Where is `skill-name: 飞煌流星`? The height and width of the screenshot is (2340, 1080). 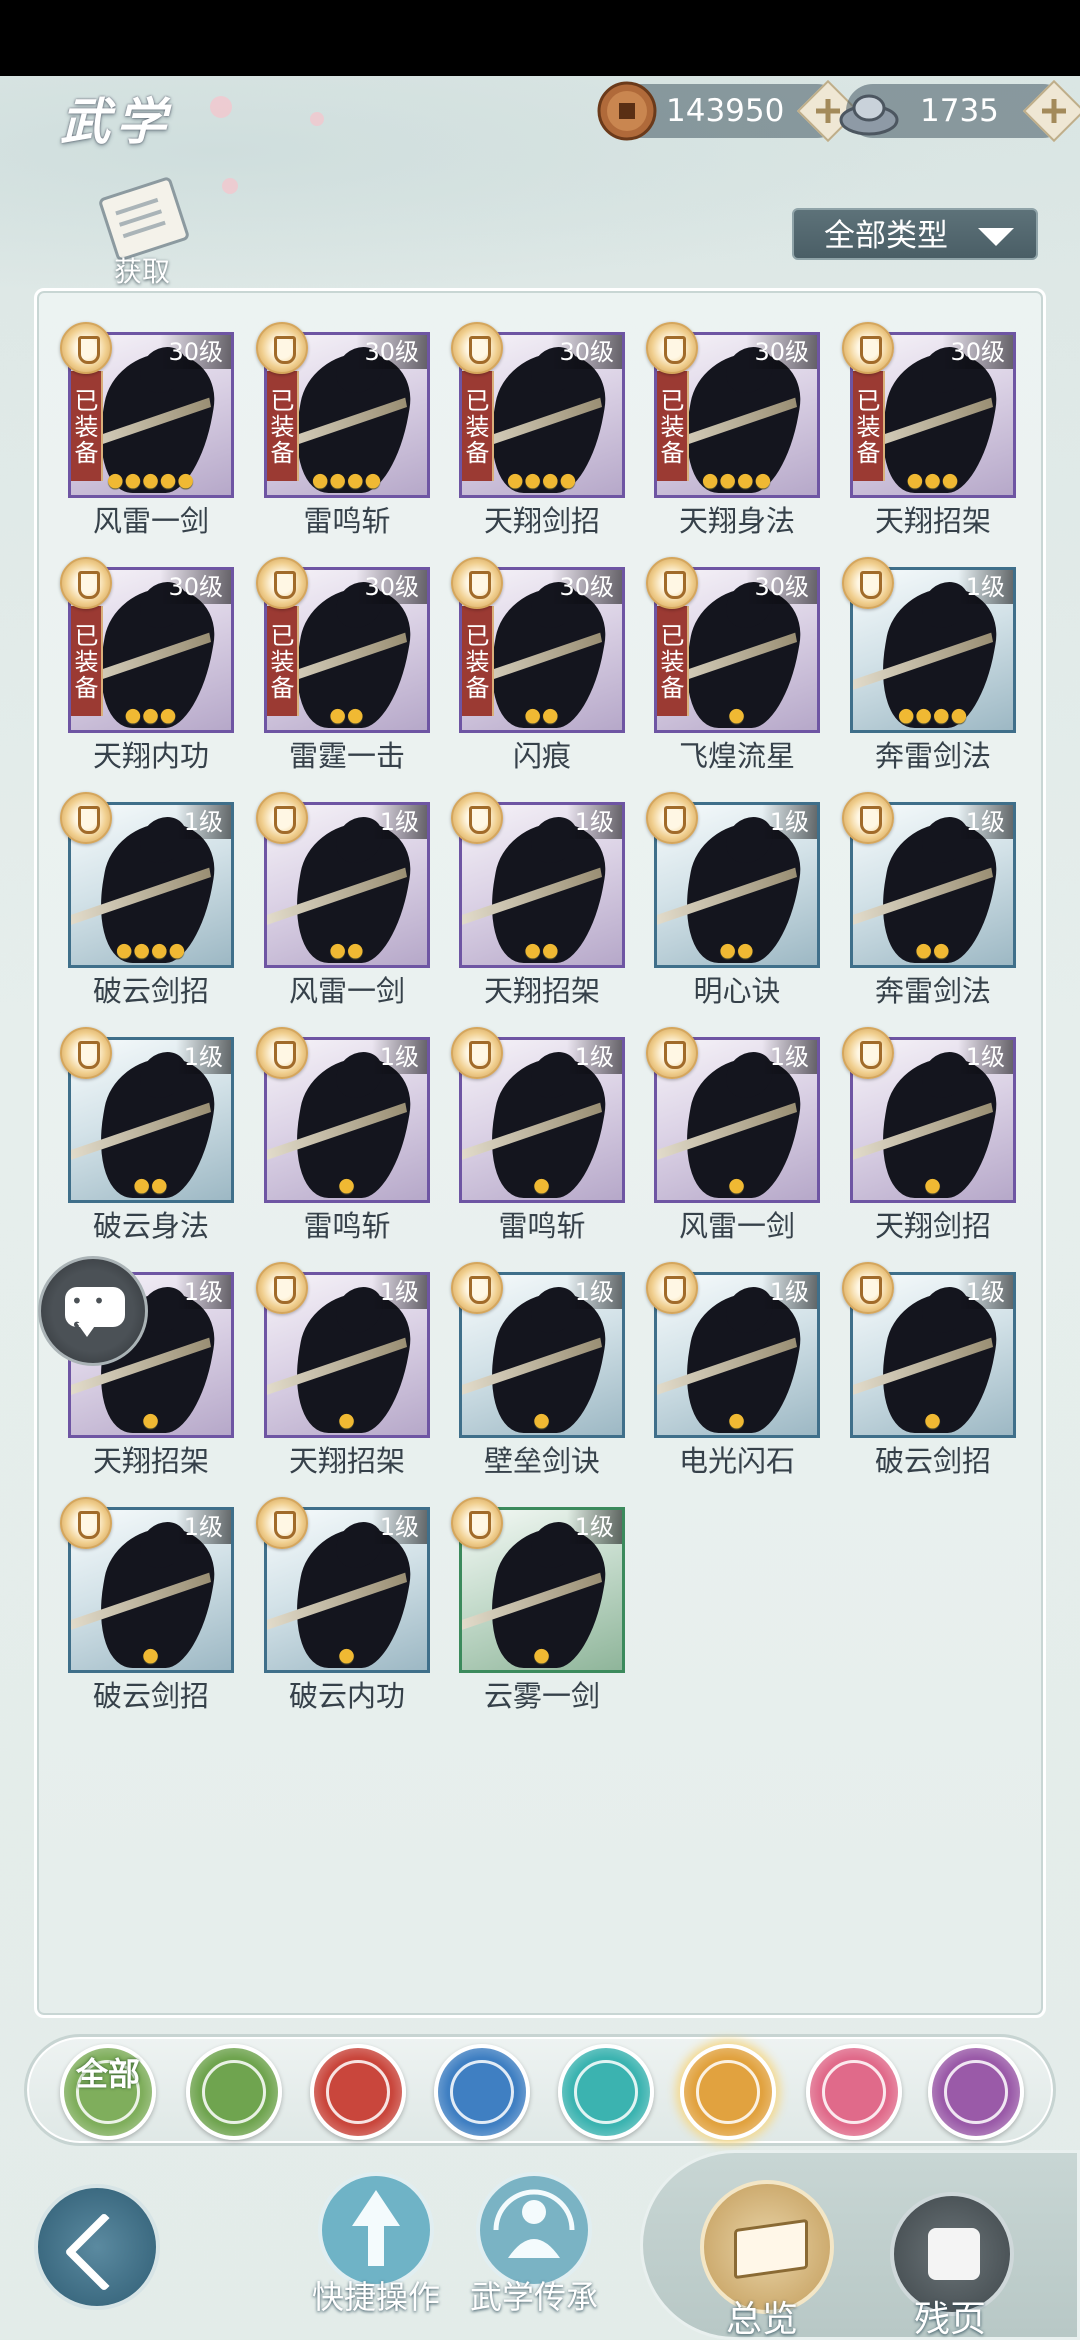 skill-name: 飞煌流星 is located at coordinates (736, 756).